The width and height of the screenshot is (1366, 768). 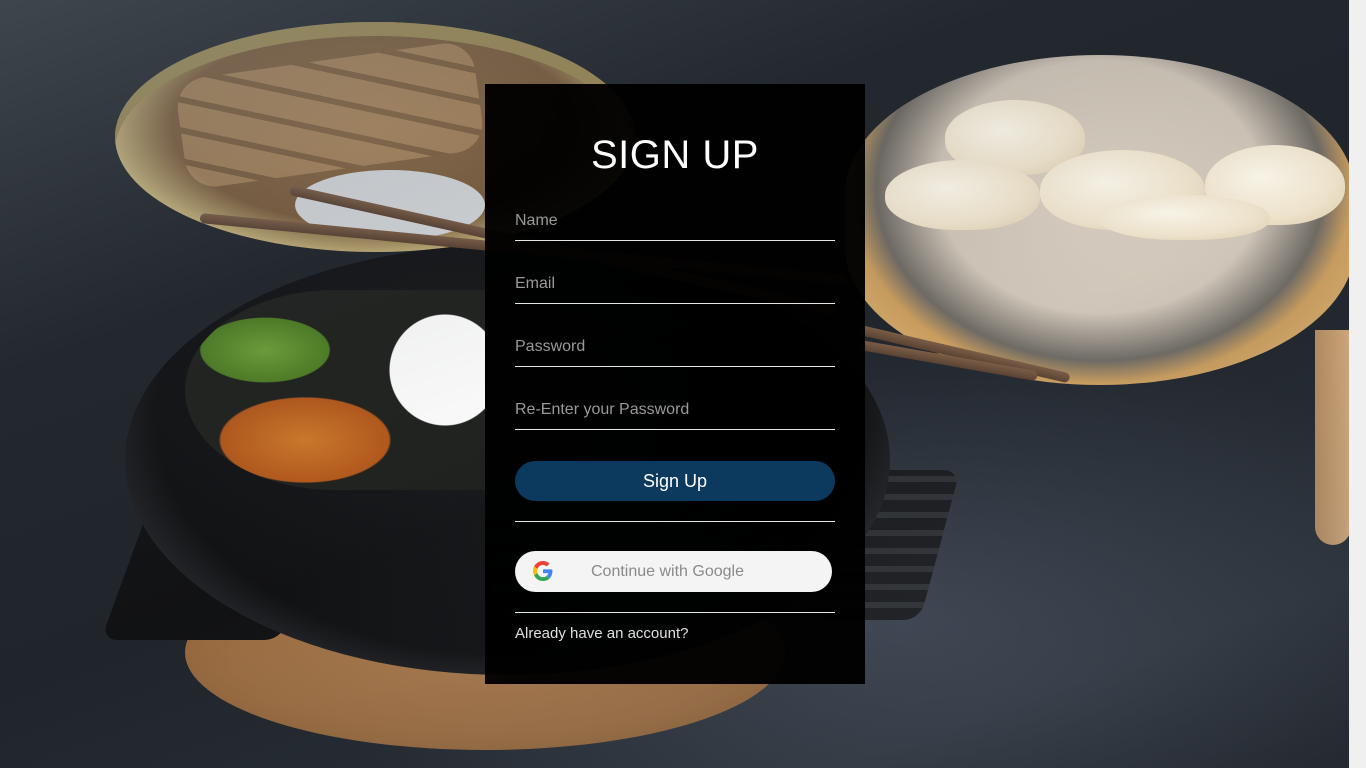 What do you see at coordinates (1357, 384) in the screenshot?
I see `page-scrollbar` at bounding box center [1357, 384].